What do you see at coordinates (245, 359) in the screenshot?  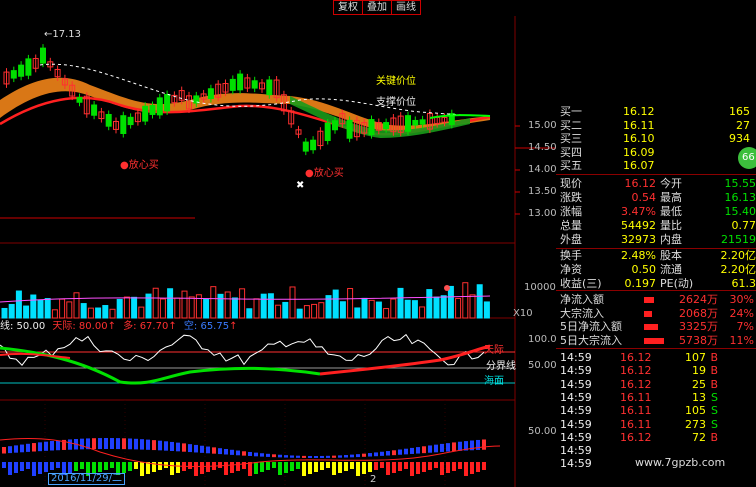 I see `indicator-lines` at bounding box center [245, 359].